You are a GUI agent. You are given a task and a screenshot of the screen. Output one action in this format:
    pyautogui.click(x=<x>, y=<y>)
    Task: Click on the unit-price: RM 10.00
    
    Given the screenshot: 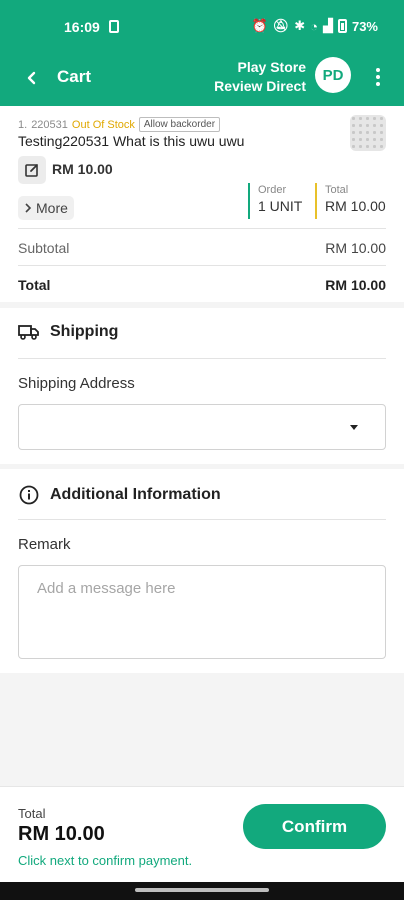 What is the action you would take?
    pyautogui.click(x=82, y=169)
    